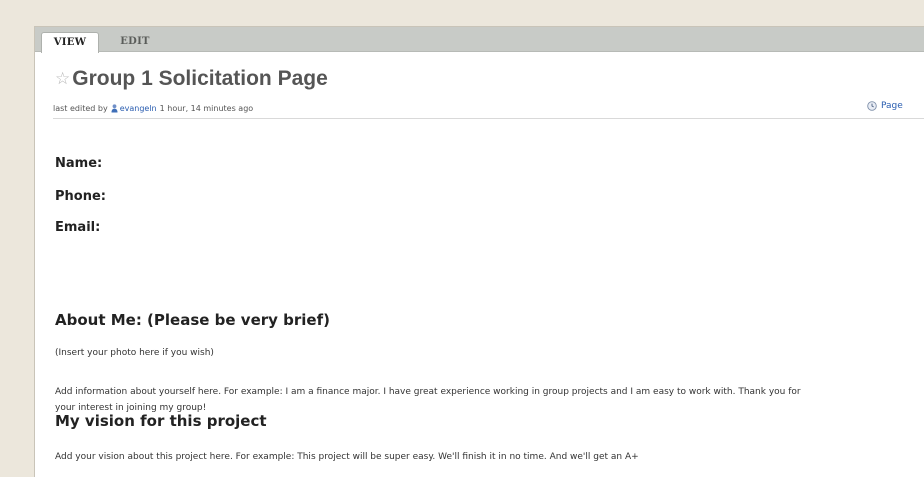 The width and height of the screenshot is (924, 477). I want to click on photo-note: (Insert your photo here if you wish), so click(134, 353).